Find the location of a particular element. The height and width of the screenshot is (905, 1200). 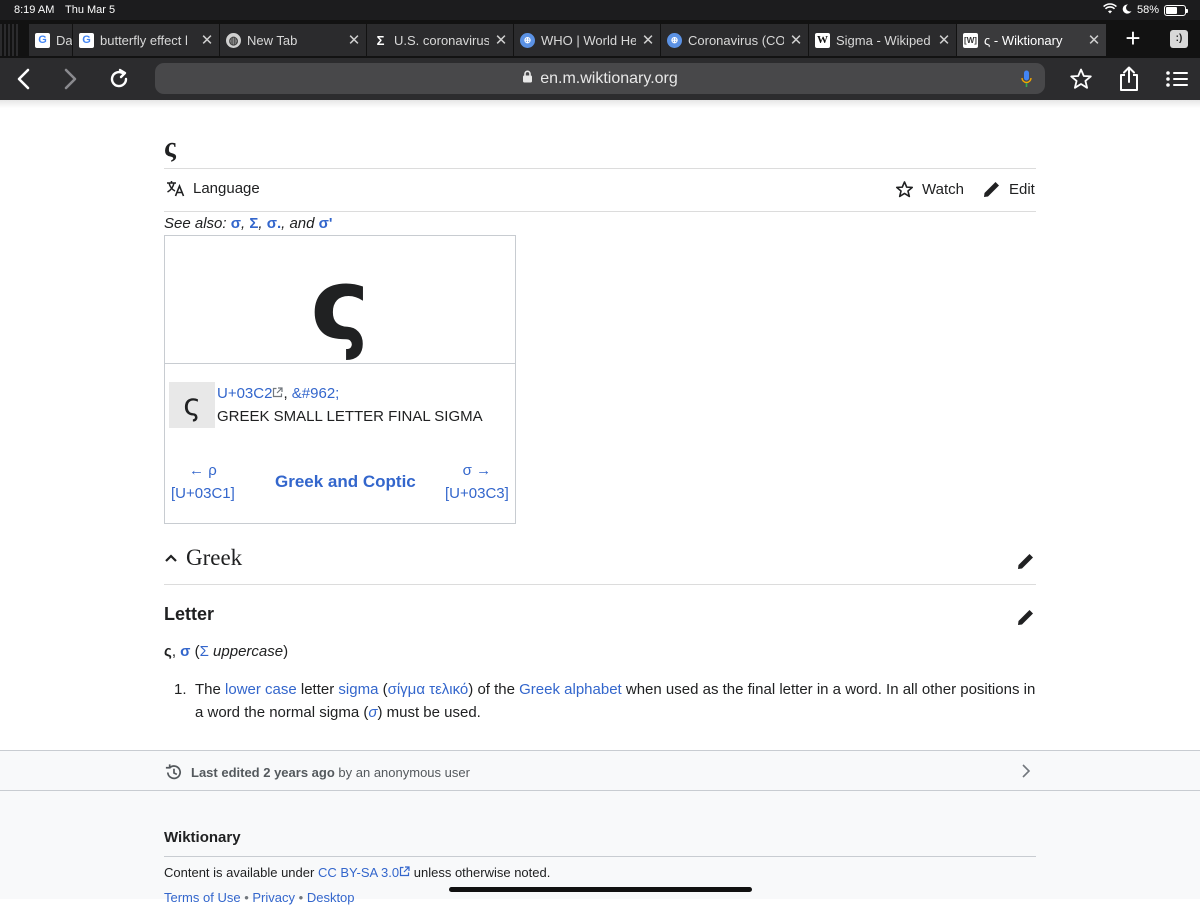

lower-case-link: lower case is located at coordinates (261, 689).